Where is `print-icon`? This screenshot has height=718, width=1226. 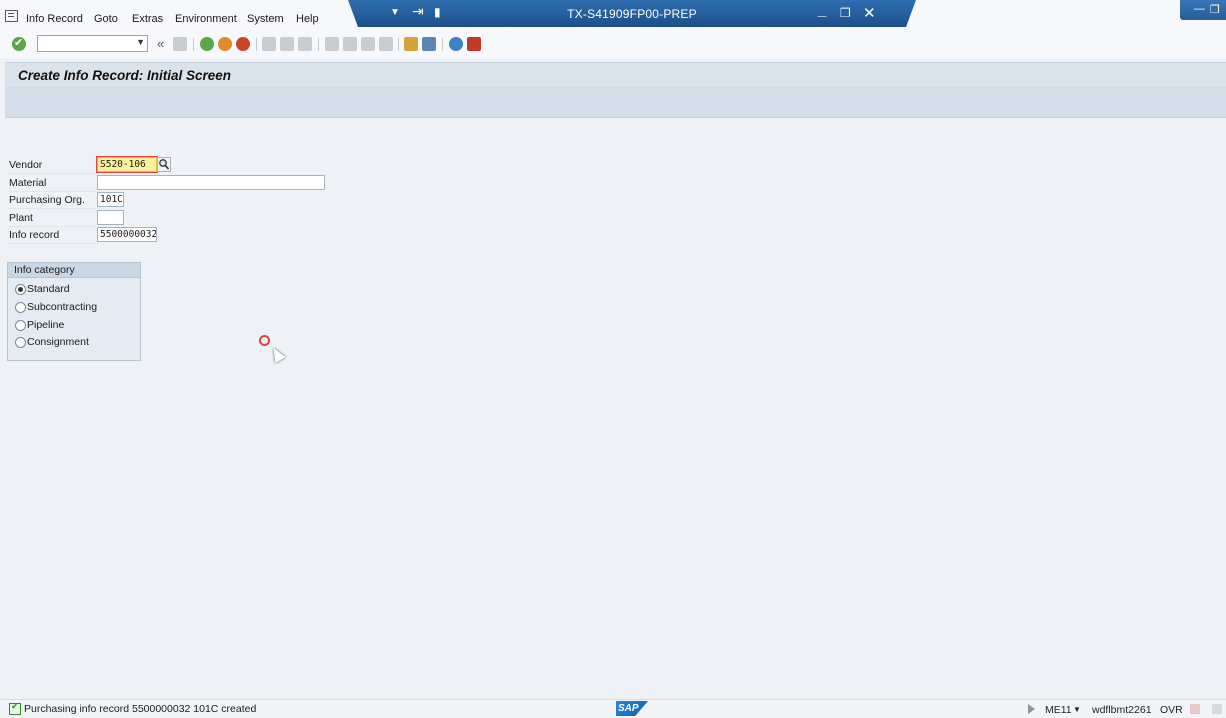 print-icon is located at coordinates (269, 44).